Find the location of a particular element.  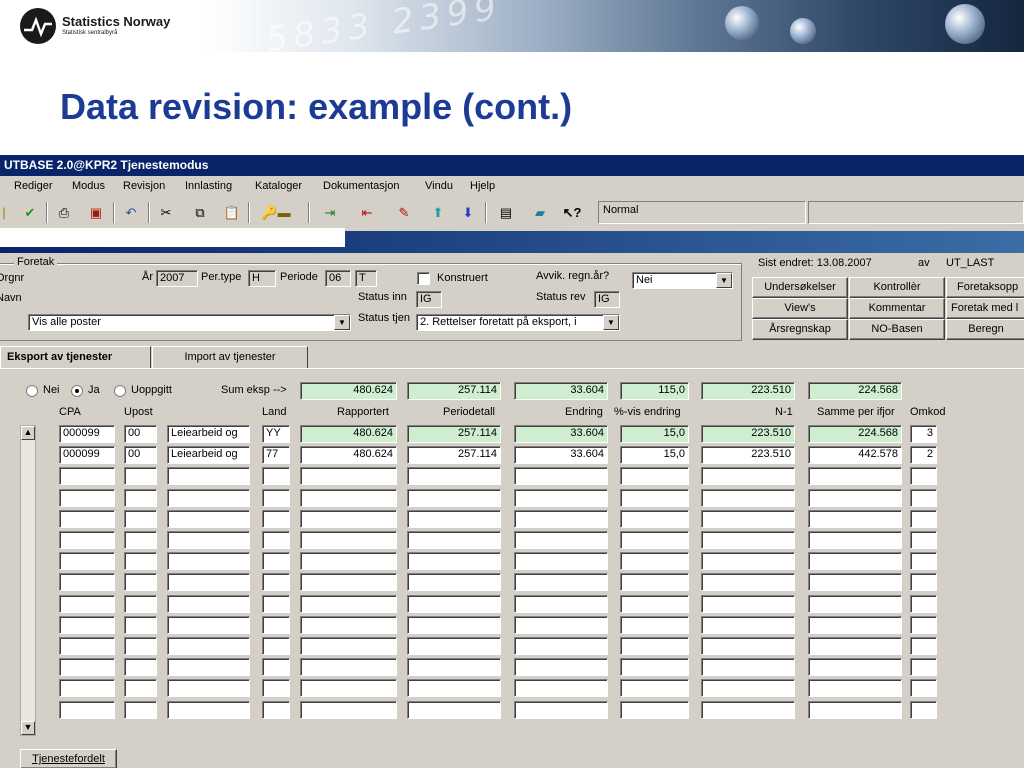

window-titlebar: UTBASE 2.0@KPR2 Tjenestemodus is located at coordinates (512, 165).